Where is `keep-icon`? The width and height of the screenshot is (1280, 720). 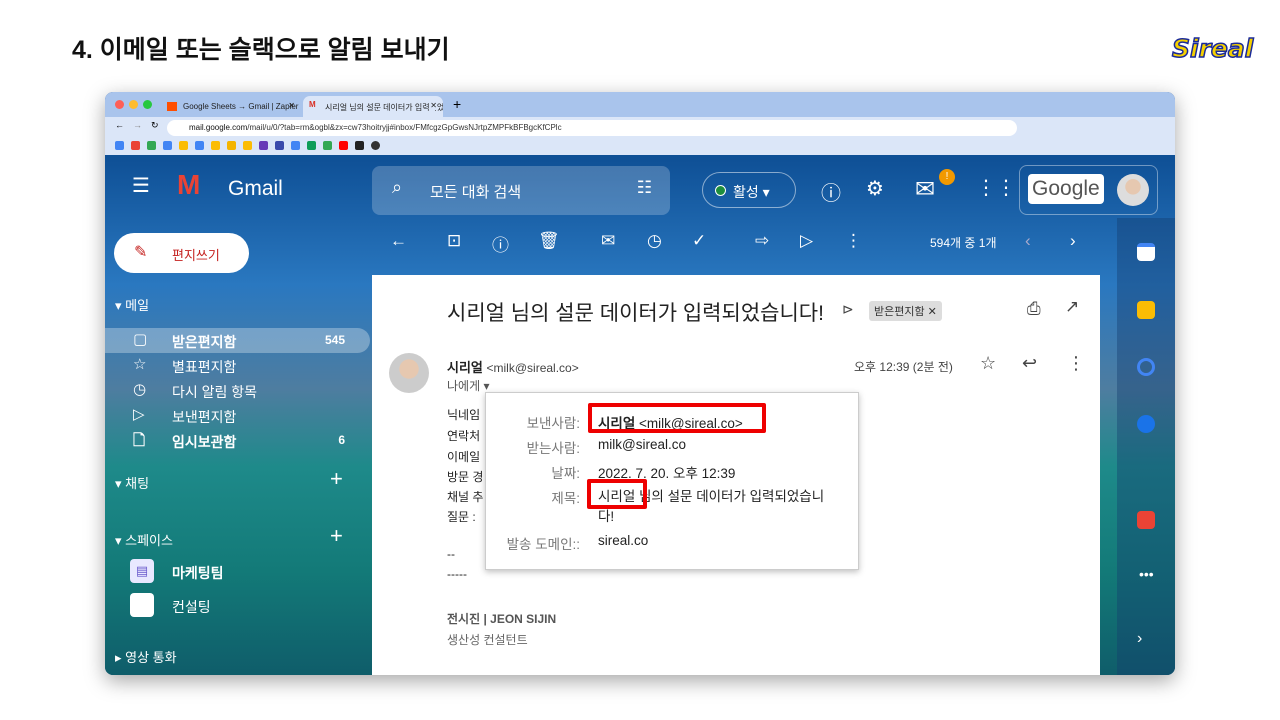
keep-icon is located at coordinates (1146, 310).